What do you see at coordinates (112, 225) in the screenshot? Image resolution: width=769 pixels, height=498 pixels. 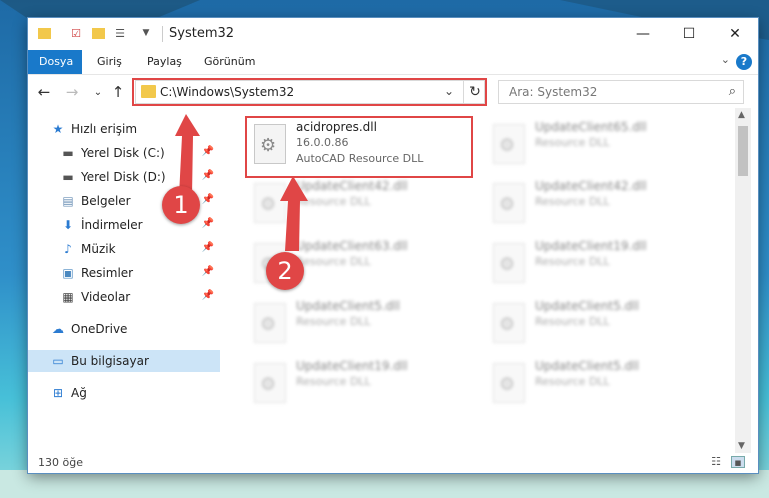 I see `sidebar-item-label: İndirmeler` at bounding box center [112, 225].